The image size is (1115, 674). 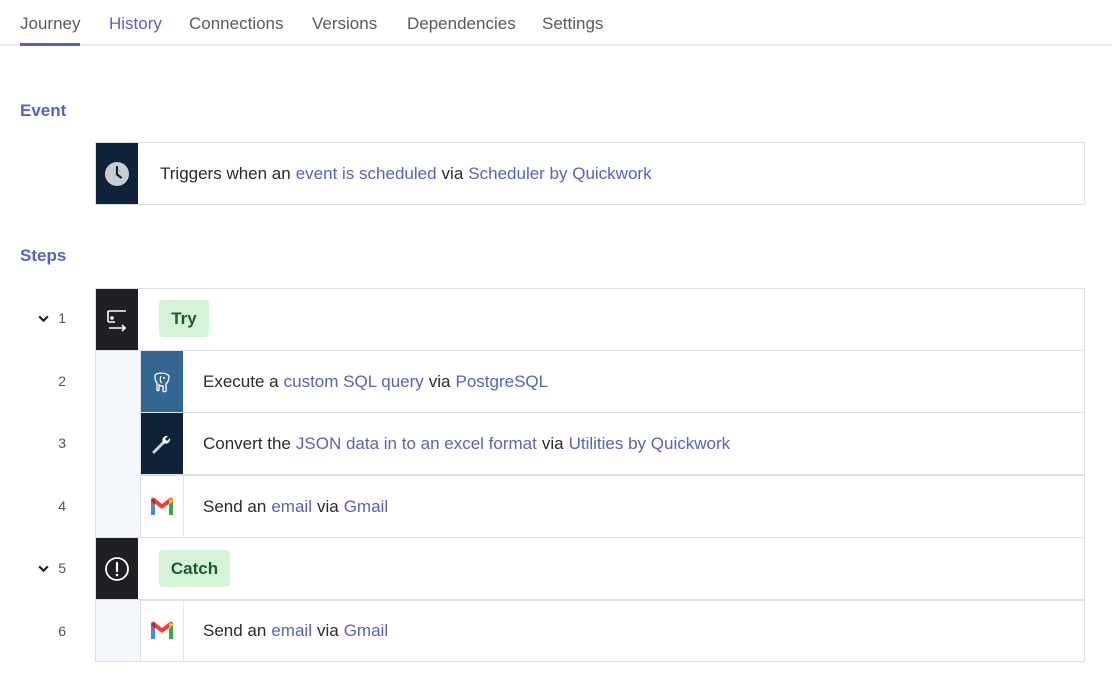 I want to click on event-section-title: Event, so click(x=43, y=110).